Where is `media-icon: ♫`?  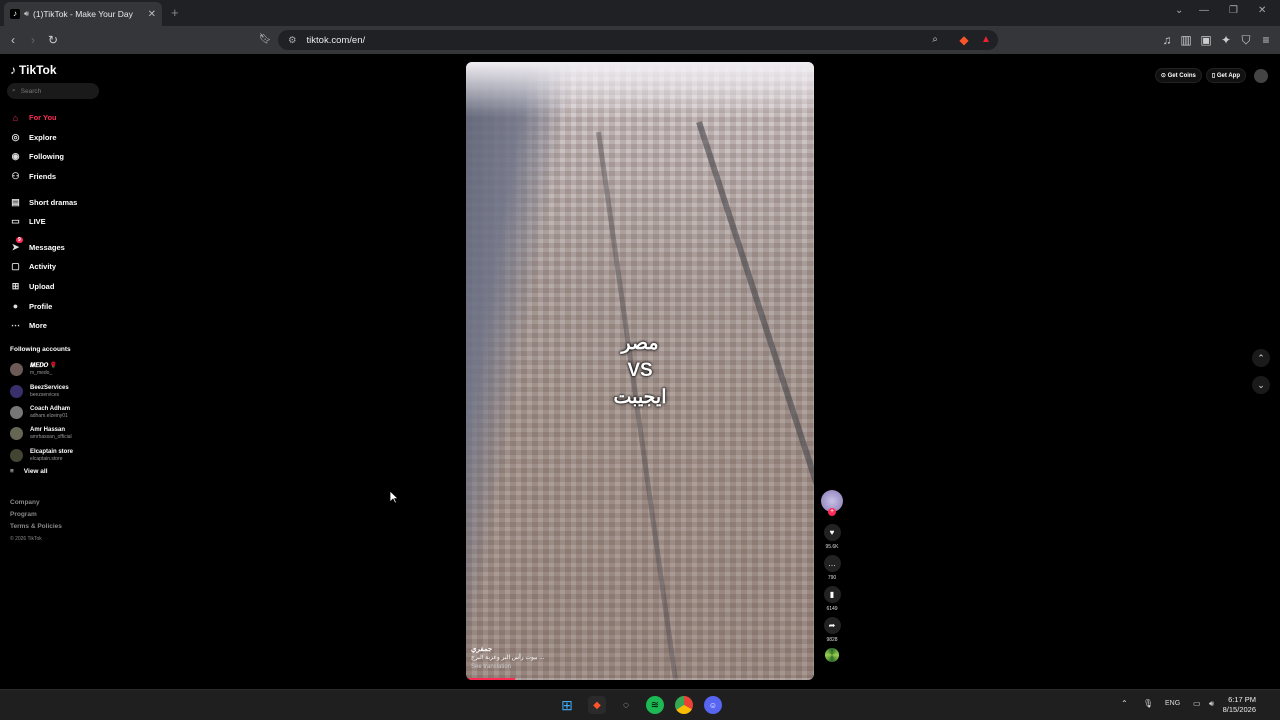
media-icon: ♫ is located at coordinates (1167, 40).